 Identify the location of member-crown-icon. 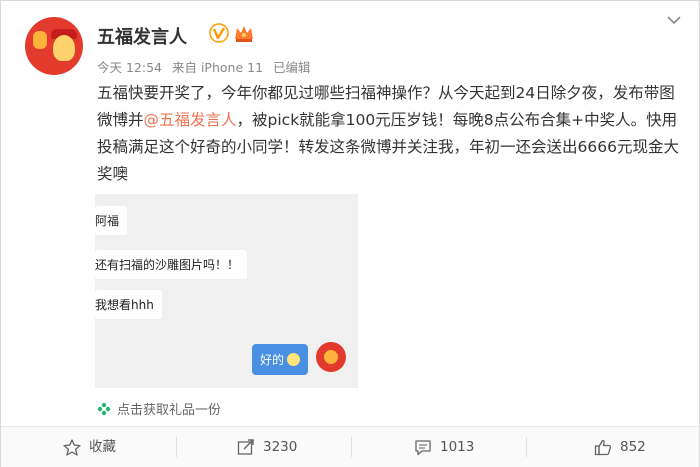
(244, 33).